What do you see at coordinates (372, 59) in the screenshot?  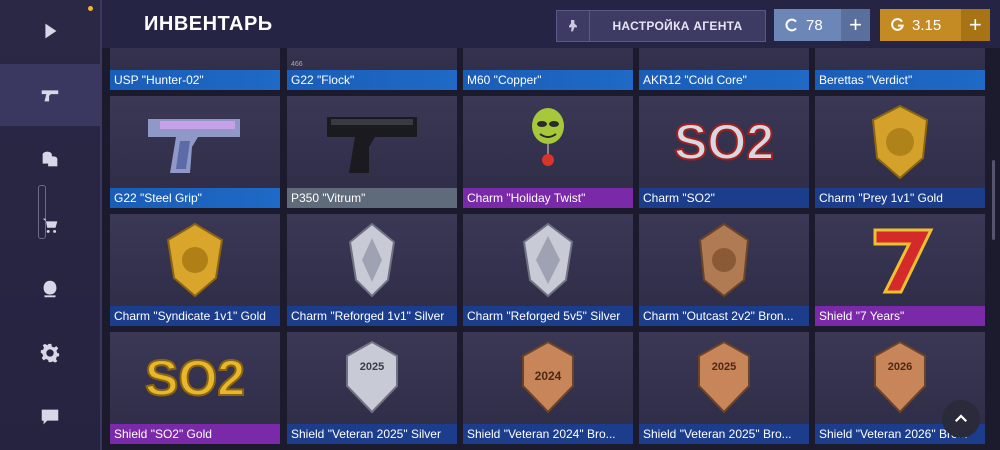 I see `item-art: 466` at bounding box center [372, 59].